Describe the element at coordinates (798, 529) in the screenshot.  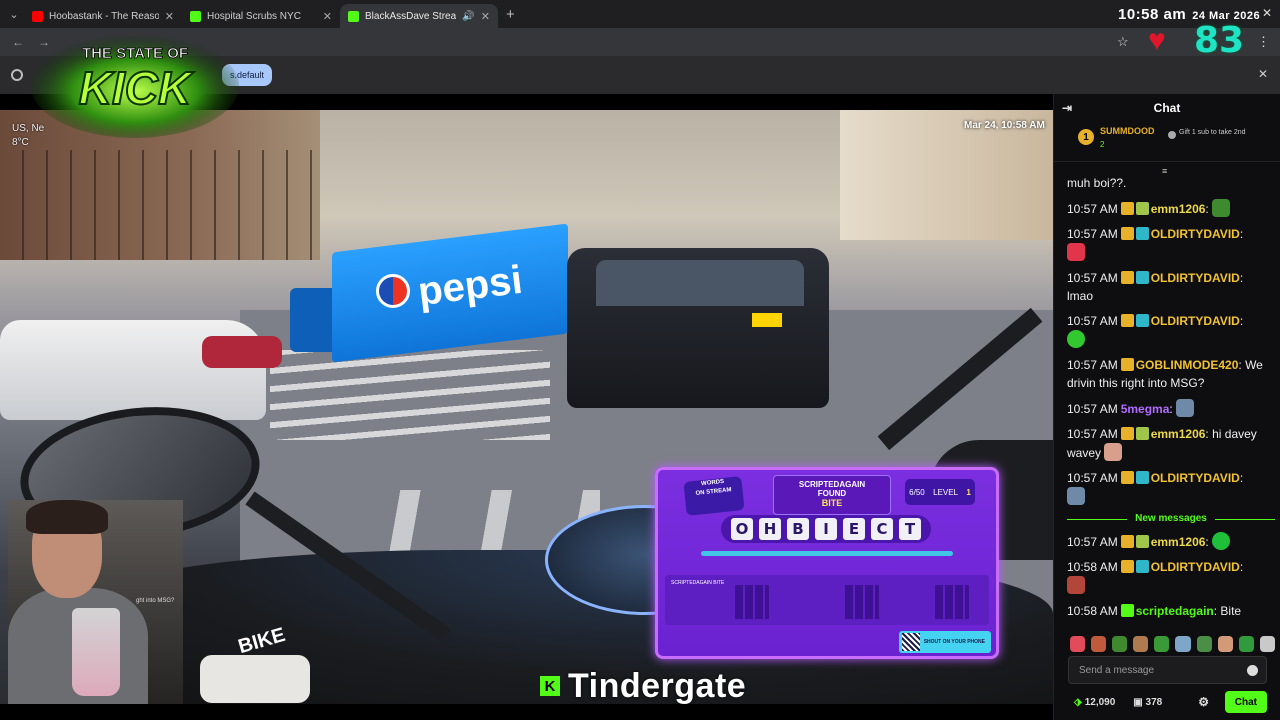
I see `wos-letter: B` at that location.